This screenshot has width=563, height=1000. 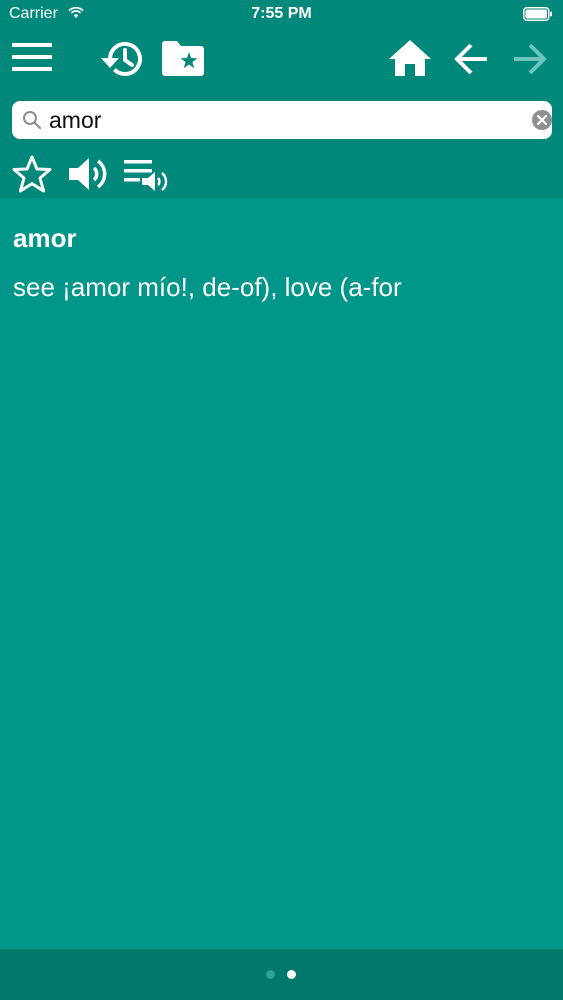 I want to click on entry-headword: amor, so click(x=45, y=238).